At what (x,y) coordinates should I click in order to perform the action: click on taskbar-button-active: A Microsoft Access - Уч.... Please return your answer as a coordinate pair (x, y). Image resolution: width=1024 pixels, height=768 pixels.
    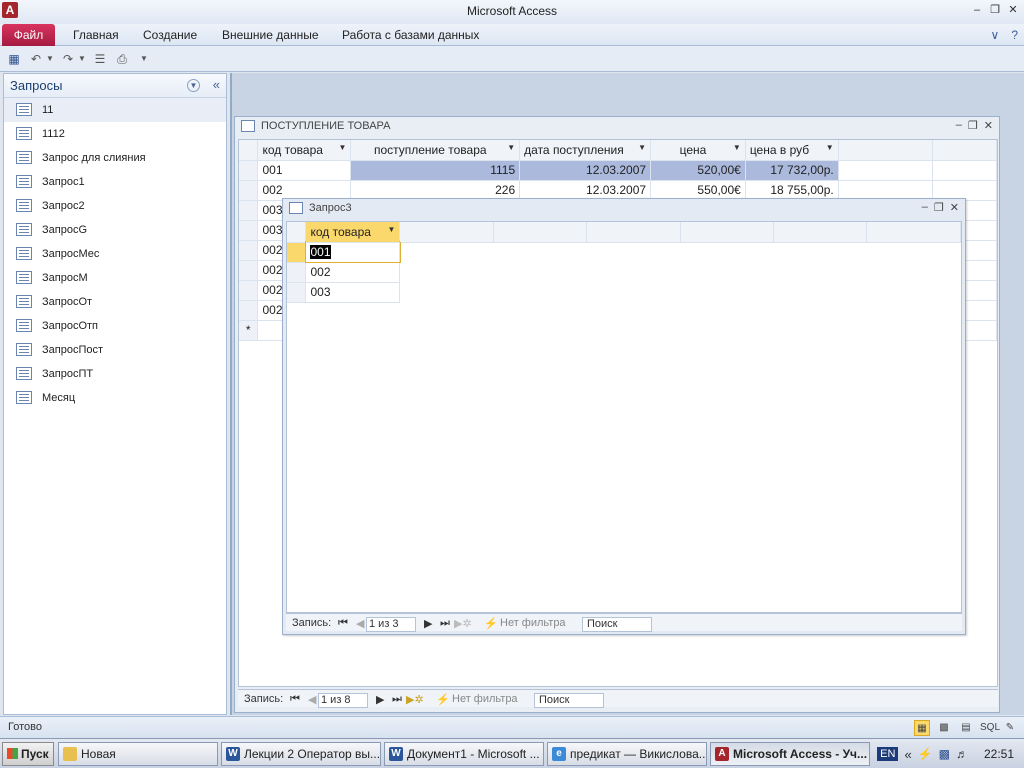
    Looking at the image, I should click on (790, 754).